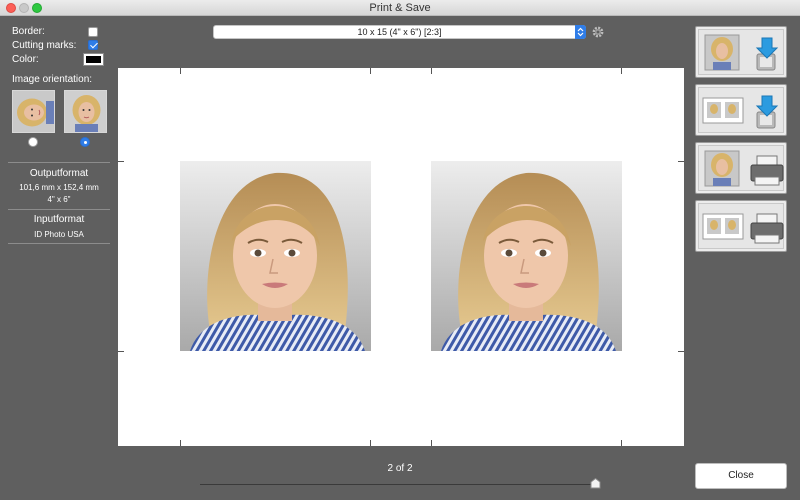 The height and width of the screenshot is (500, 800). What do you see at coordinates (400, 468) in the screenshot?
I see `page-indicator: 2 of 2` at bounding box center [400, 468].